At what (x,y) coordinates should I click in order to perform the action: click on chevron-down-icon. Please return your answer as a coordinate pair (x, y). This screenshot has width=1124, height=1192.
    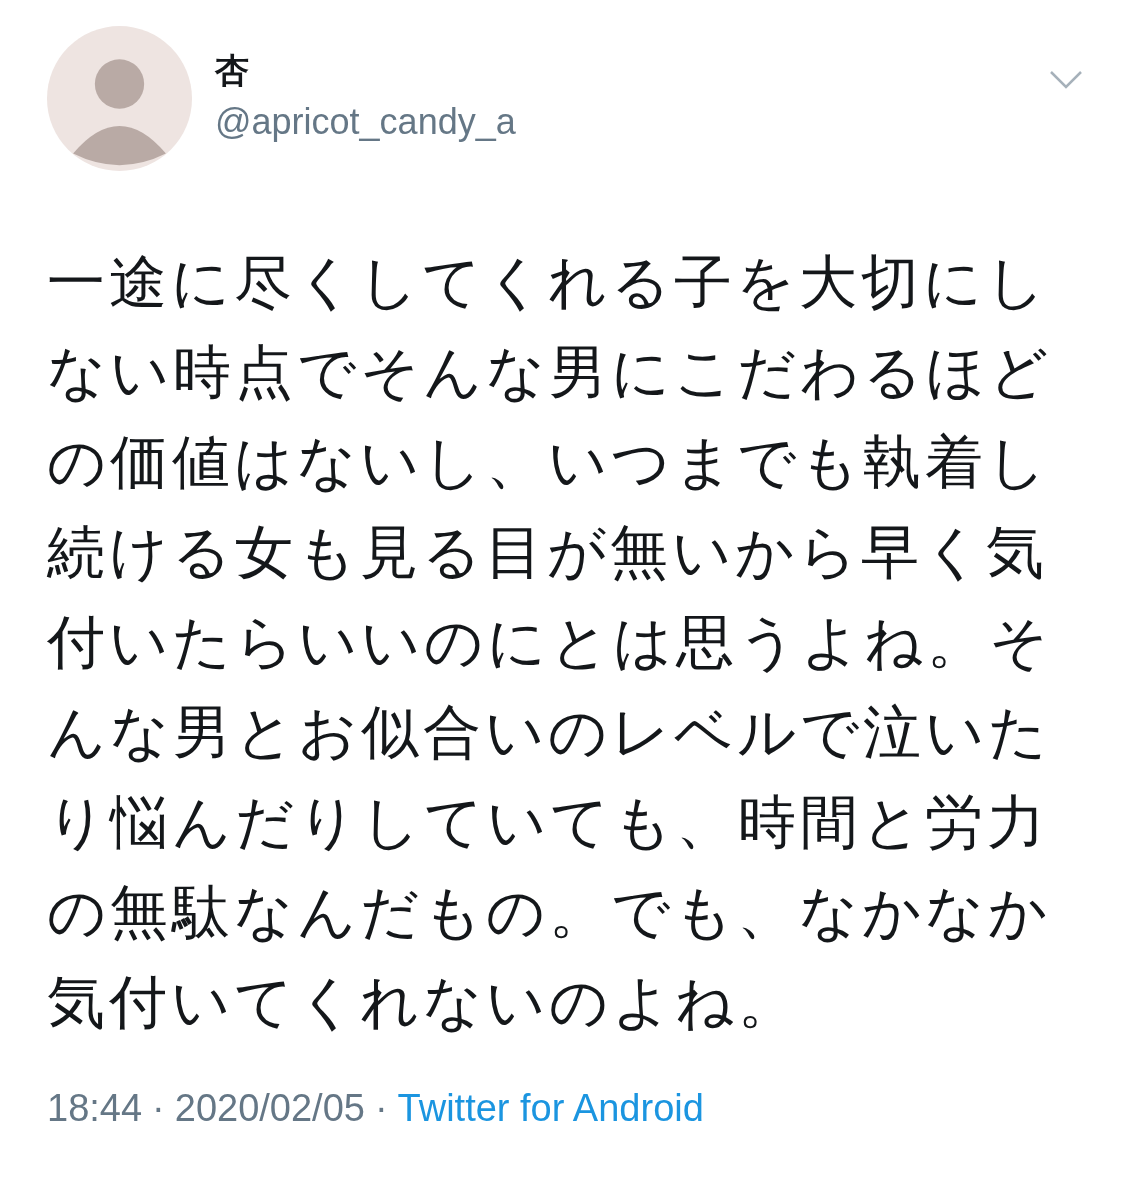
    Looking at the image, I should click on (1066, 80).